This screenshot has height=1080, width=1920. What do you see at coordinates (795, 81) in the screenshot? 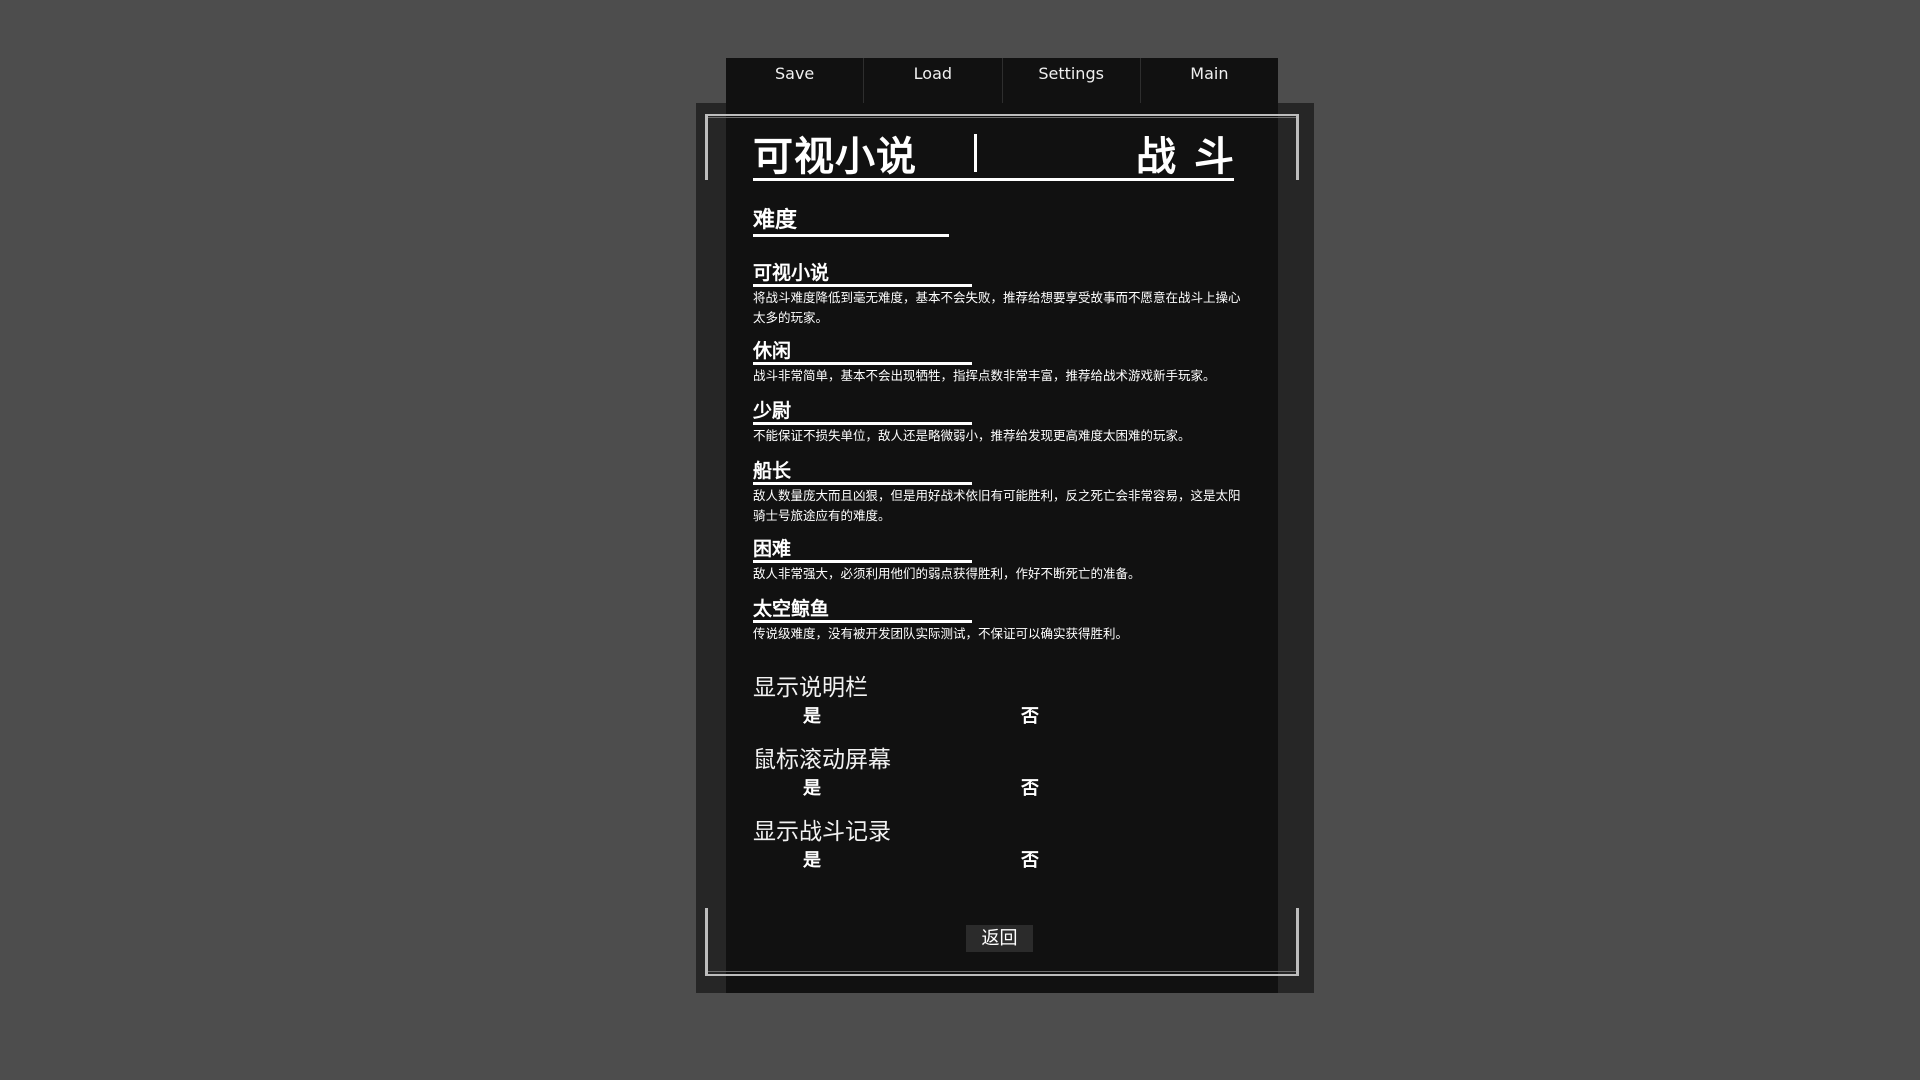
I see `menu-tab-save: Save` at bounding box center [795, 81].